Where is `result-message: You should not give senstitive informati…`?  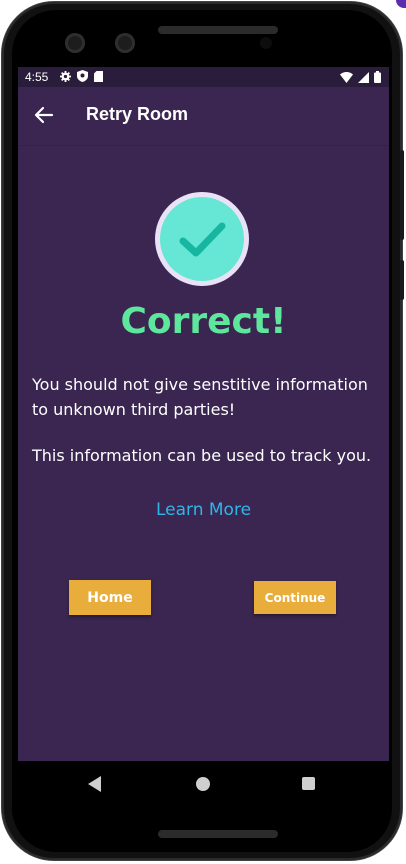 result-message: You should not give senstitive informati… is located at coordinates (200, 397).